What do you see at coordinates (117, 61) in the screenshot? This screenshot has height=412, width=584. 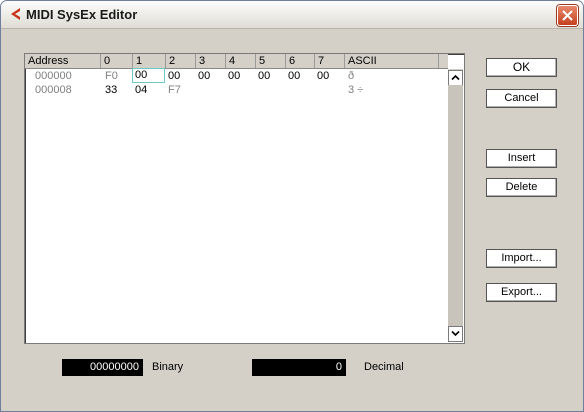 I see `header-byte-0: 0` at bounding box center [117, 61].